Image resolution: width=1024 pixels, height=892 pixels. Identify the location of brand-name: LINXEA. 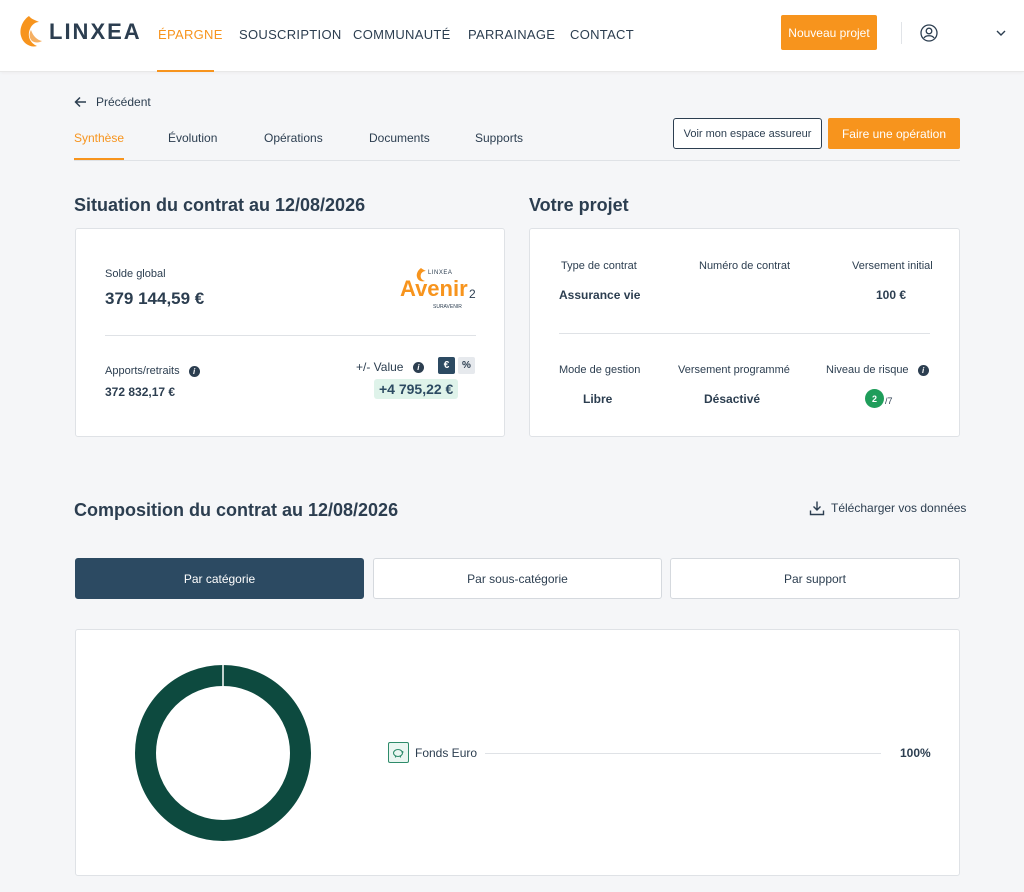
(95, 31).